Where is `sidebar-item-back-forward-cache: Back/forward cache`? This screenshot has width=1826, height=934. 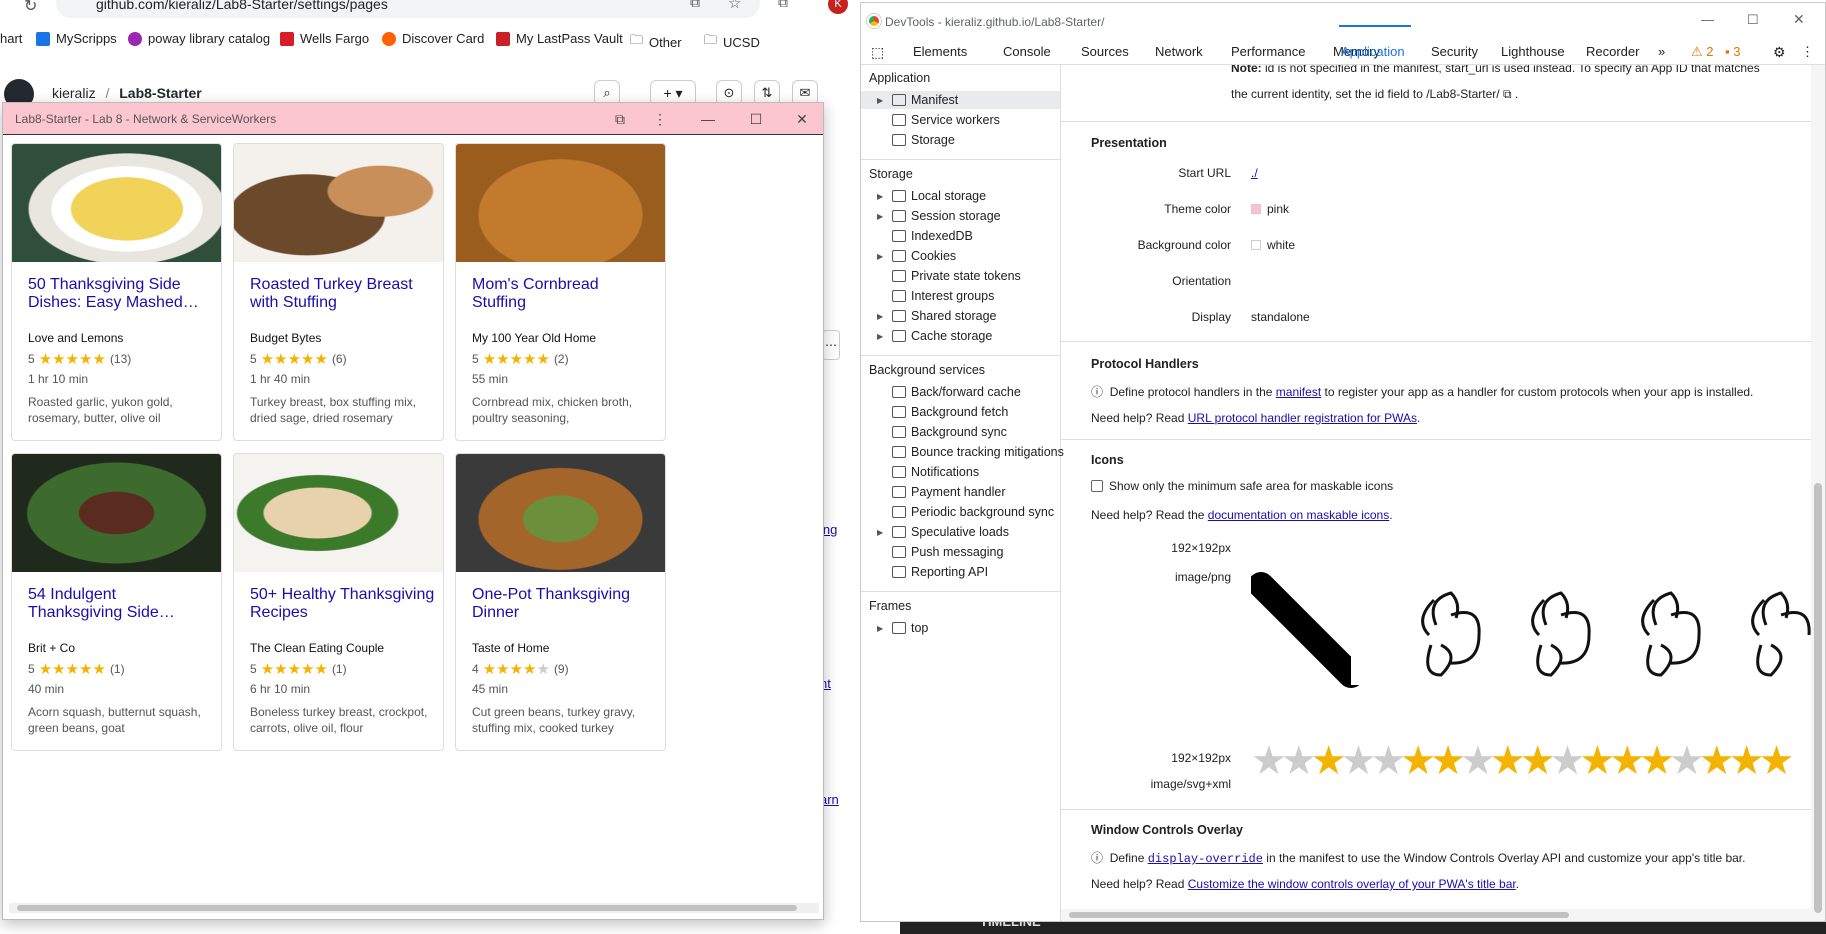 sidebar-item-back-forward-cache: Back/forward cache is located at coordinates (949, 392).